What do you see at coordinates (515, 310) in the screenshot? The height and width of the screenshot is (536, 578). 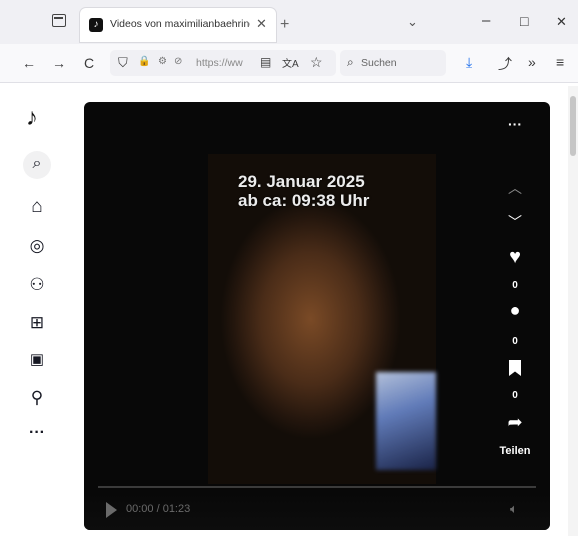 I see `comment-icon: ●` at bounding box center [515, 310].